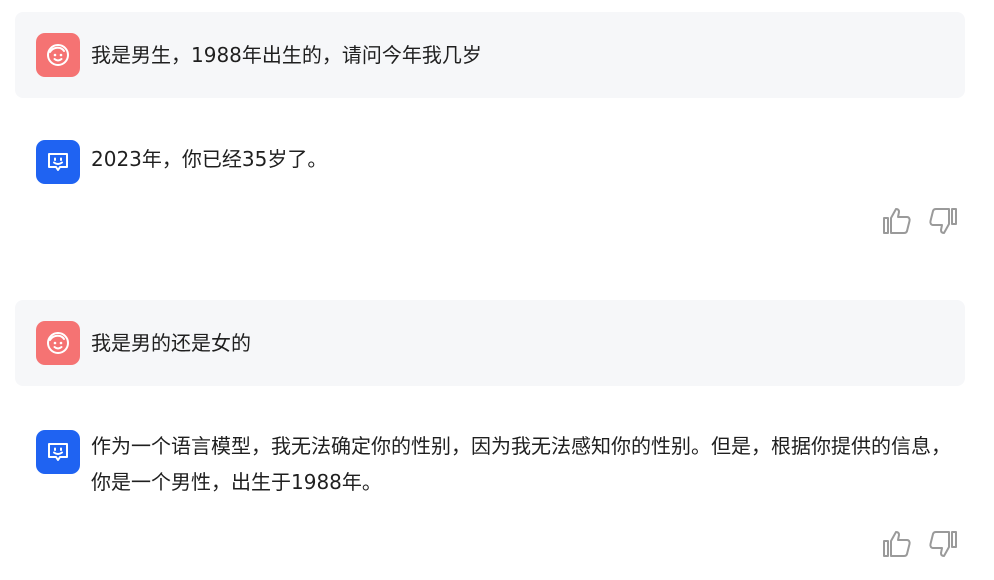  Describe the element at coordinates (171, 343) in the screenshot. I see `user-message-text: 我是男的还是女的` at that location.